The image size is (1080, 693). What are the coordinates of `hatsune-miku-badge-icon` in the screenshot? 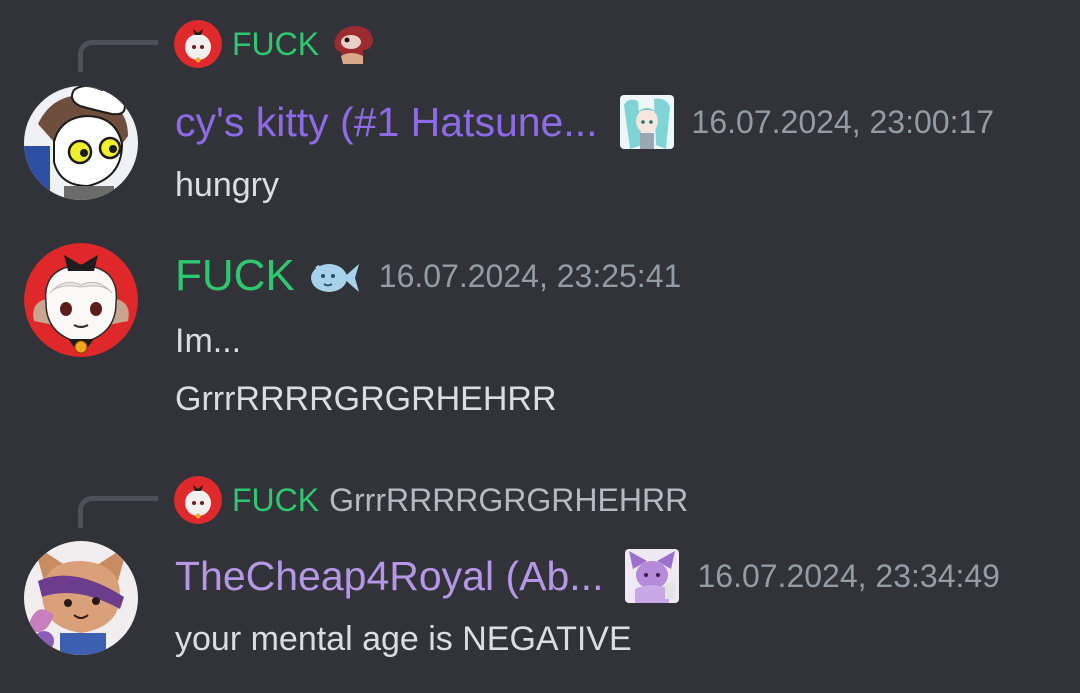 It's located at (646, 122).